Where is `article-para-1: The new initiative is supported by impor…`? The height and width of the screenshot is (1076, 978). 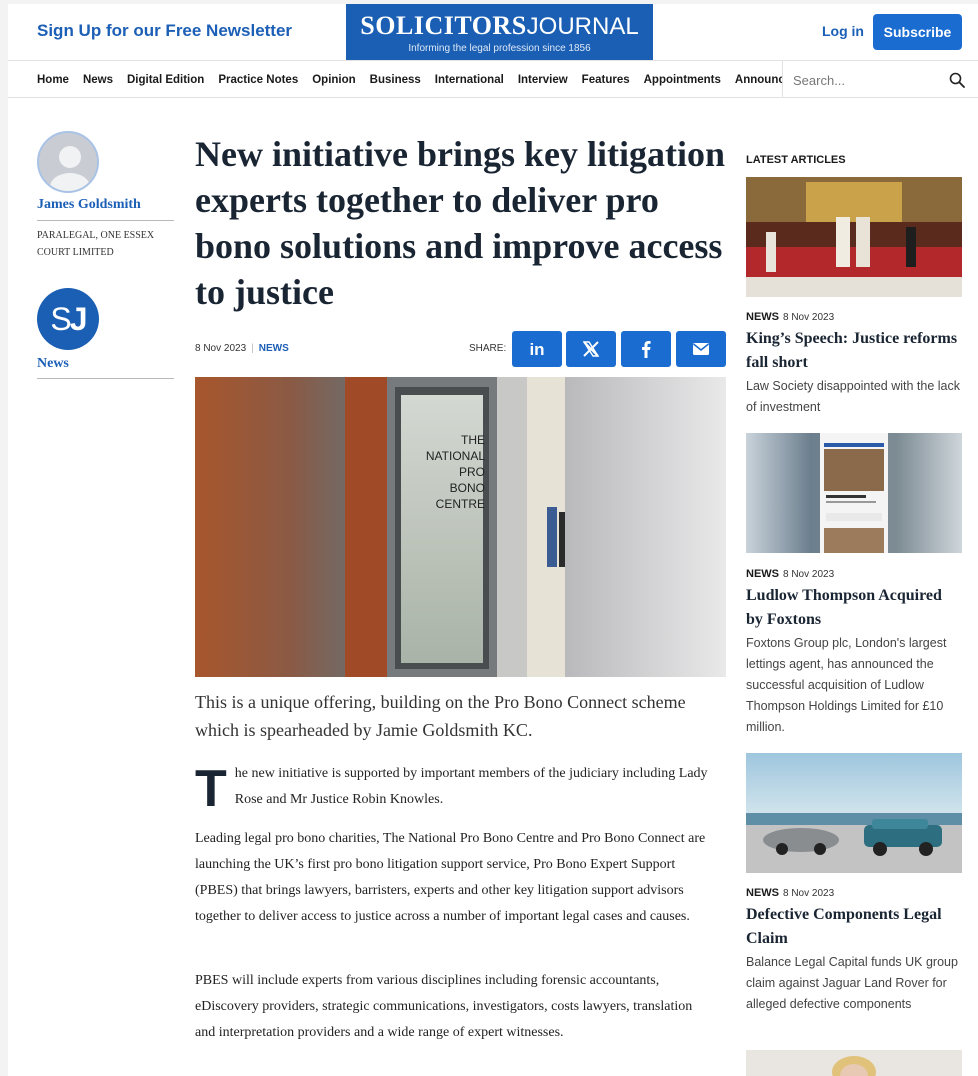 article-para-1: The new initiative is supported by impor… is located at coordinates (455, 789).